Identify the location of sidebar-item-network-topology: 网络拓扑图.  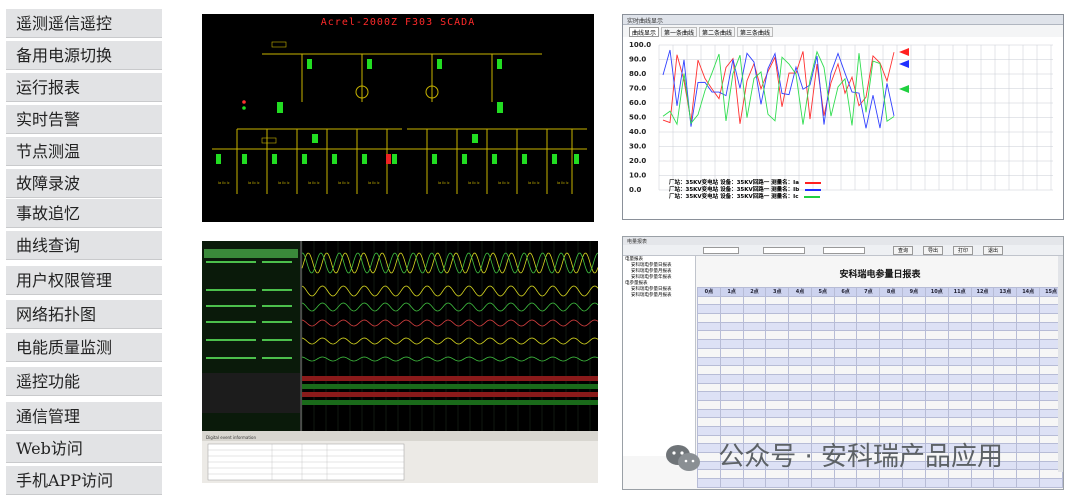
(84, 314).